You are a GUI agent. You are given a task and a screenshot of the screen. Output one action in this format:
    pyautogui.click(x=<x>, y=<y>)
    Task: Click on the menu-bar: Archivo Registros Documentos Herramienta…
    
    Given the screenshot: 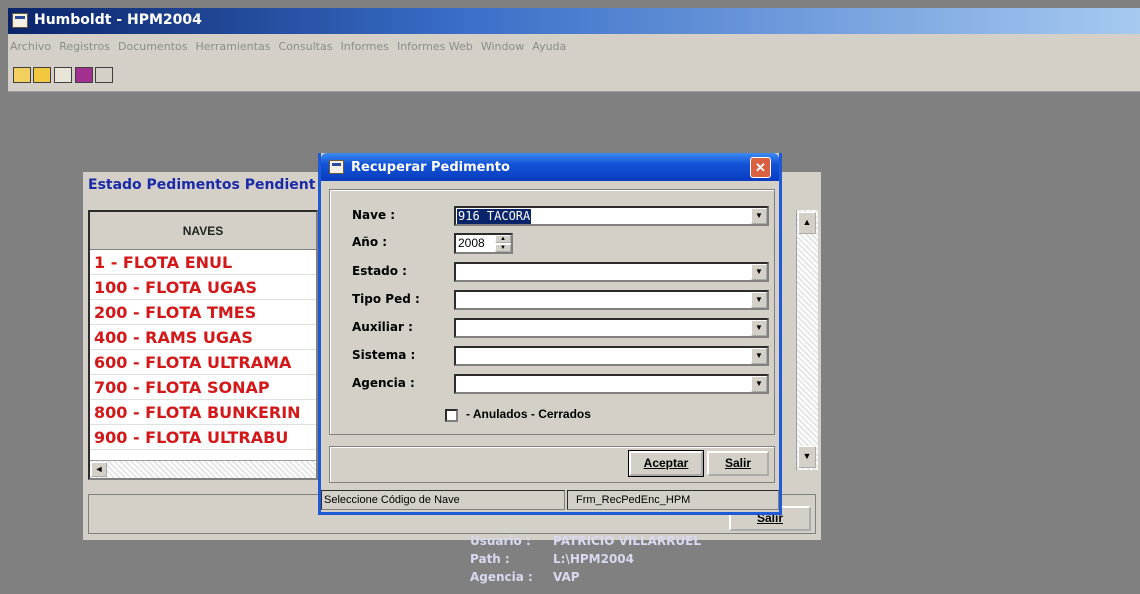 What is the action you would take?
    pyautogui.click(x=574, y=46)
    